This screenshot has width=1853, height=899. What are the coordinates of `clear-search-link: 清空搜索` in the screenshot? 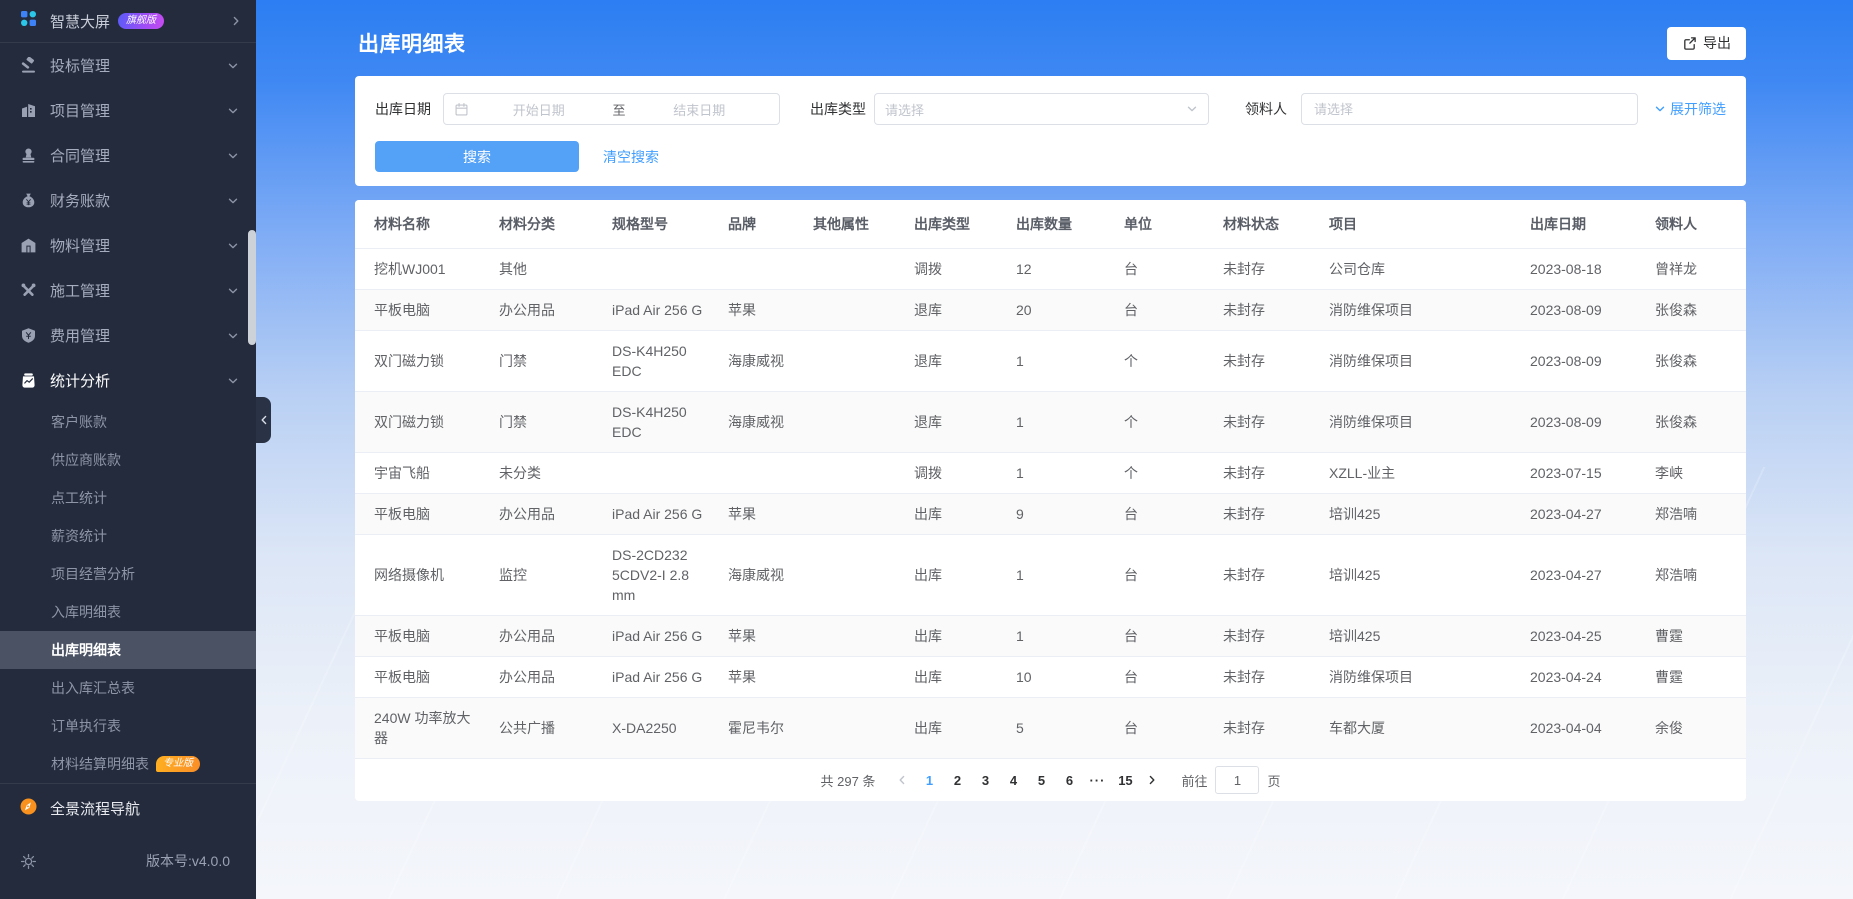 It's located at (631, 157).